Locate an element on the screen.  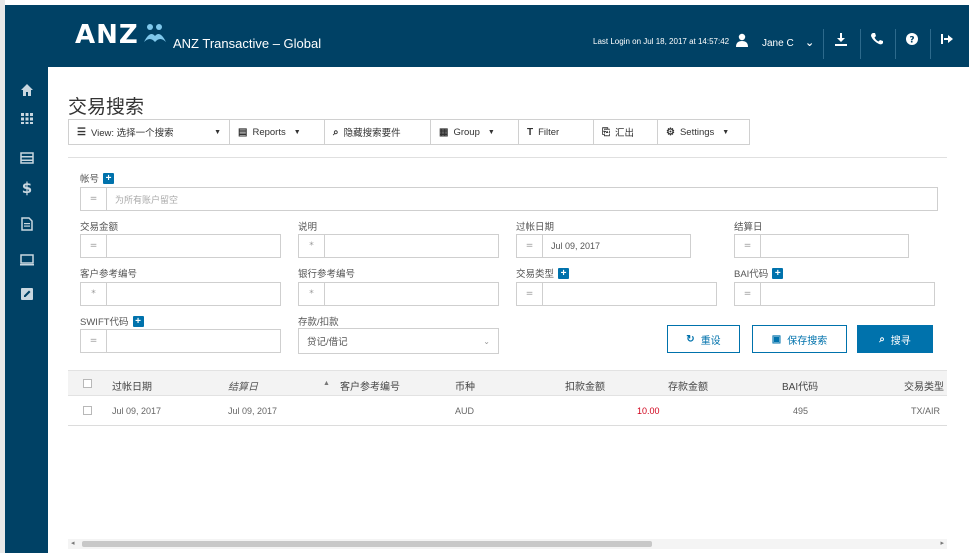
reset-button: ↻ 重设 is located at coordinates (703, 339).